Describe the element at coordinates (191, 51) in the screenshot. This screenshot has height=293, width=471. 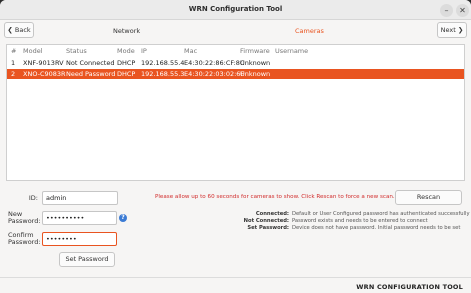
I see `column-header: Mac` at that location.